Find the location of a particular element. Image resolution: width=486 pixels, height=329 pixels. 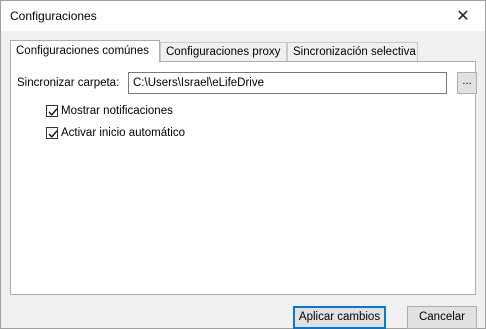

show-notifications-checkbox is located at coordinates (52, 111).